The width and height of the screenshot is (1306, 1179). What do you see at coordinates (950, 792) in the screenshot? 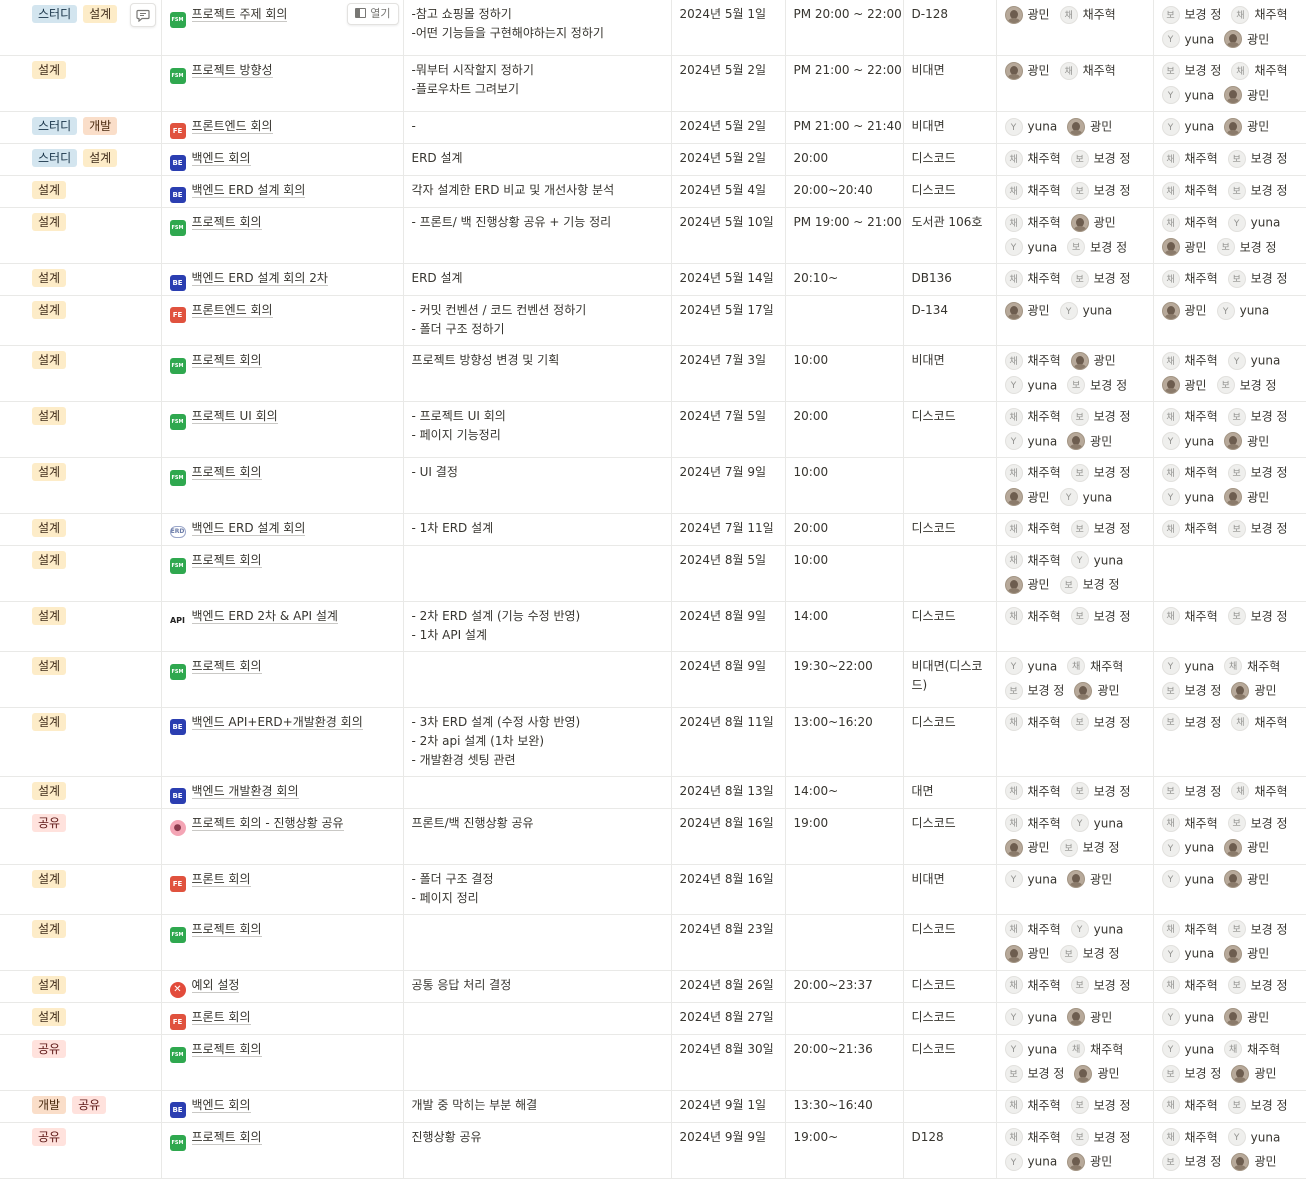
I see `cell-place: 대면` at bounding box center [950, 792].